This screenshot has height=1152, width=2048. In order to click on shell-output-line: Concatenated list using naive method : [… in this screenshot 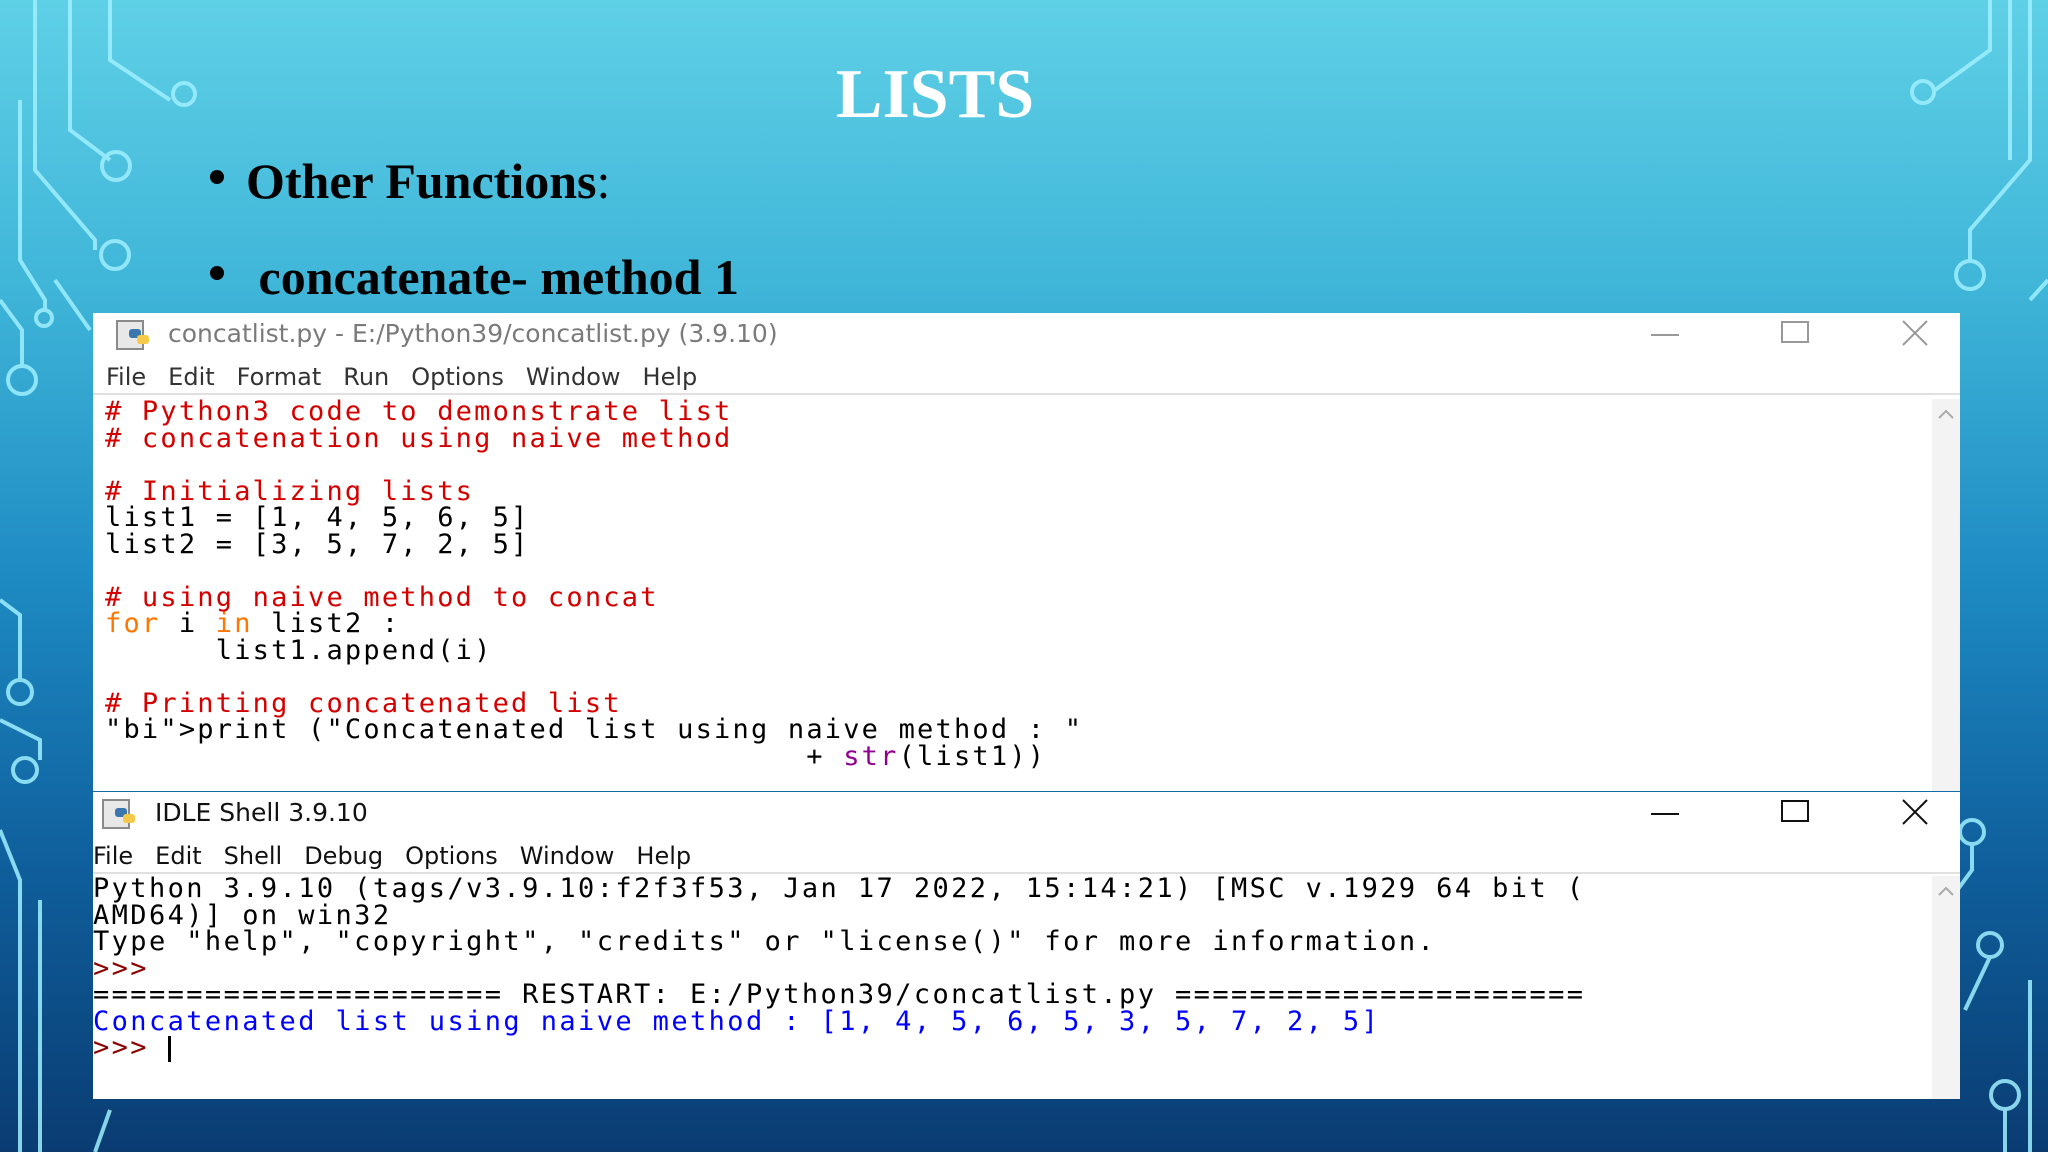, I will do `click(737, 1021)`.